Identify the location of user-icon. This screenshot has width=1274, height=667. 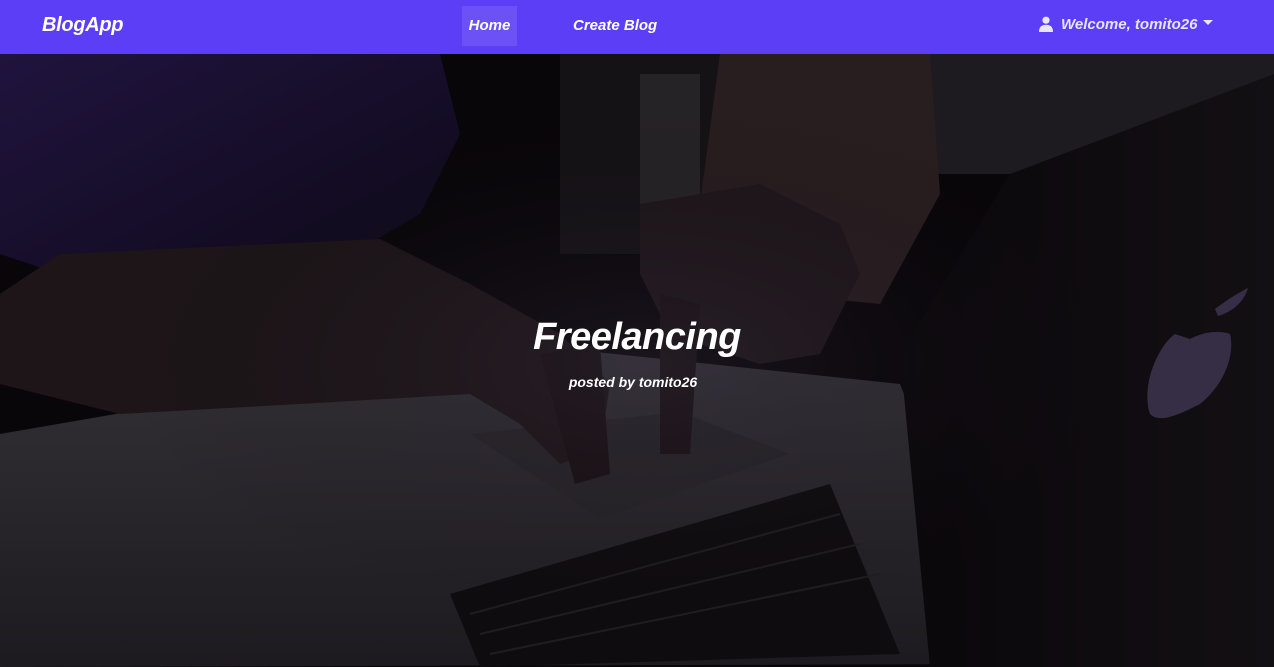
(1046, 24).